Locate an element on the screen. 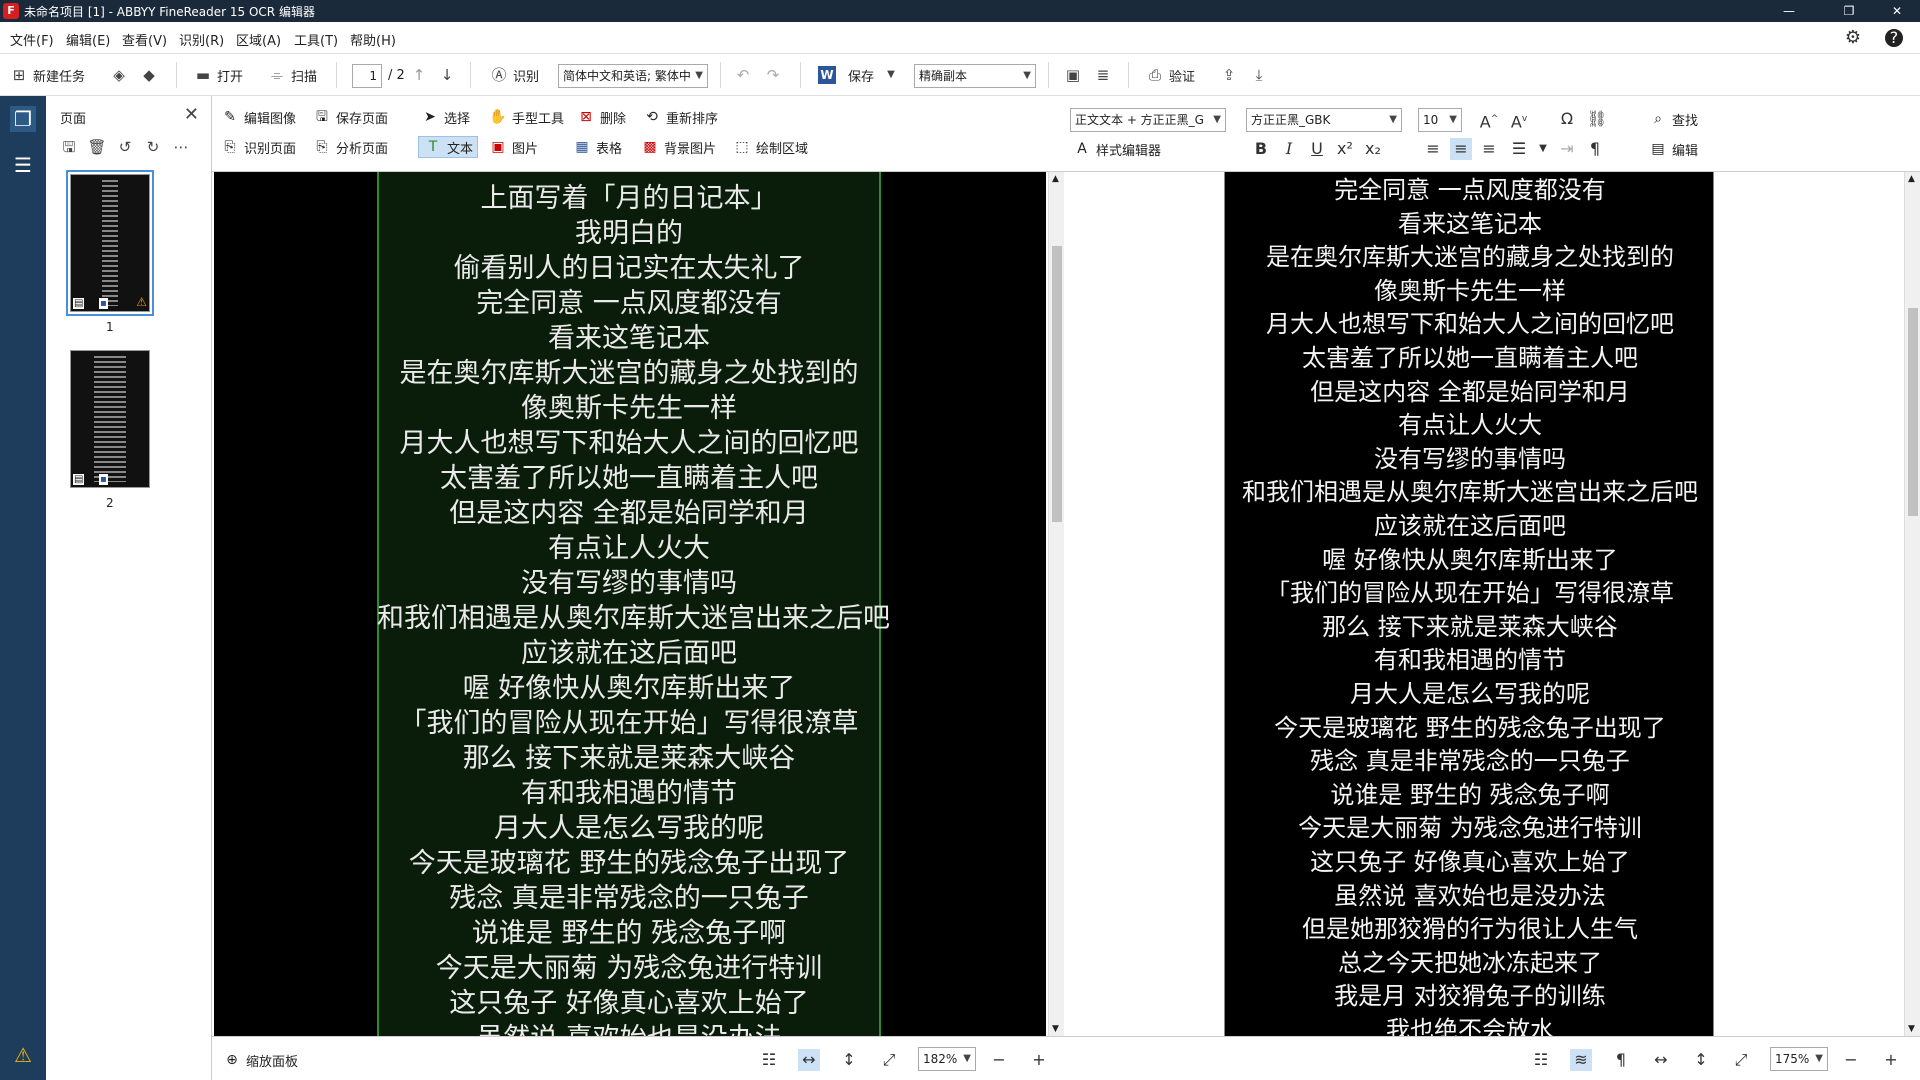  shrink-font-icon: Av is located at coordinates (1519, 119).